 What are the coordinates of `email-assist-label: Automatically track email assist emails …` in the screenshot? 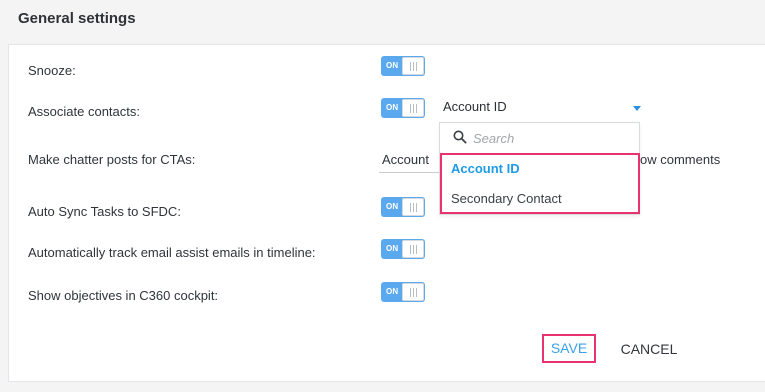 It's located at (172, 252).